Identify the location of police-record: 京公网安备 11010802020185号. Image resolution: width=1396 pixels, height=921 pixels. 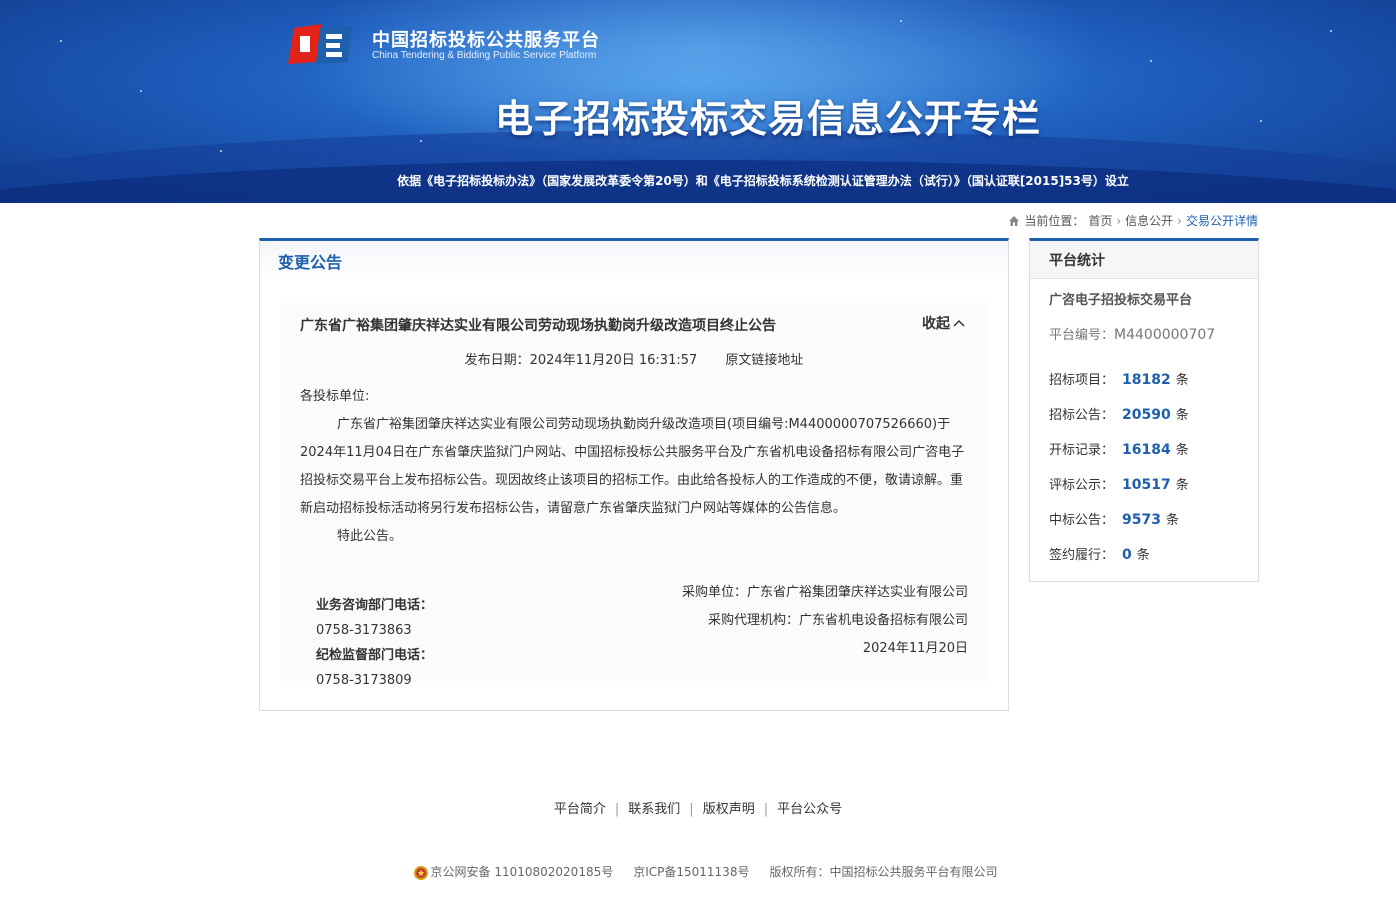
(513, 872).